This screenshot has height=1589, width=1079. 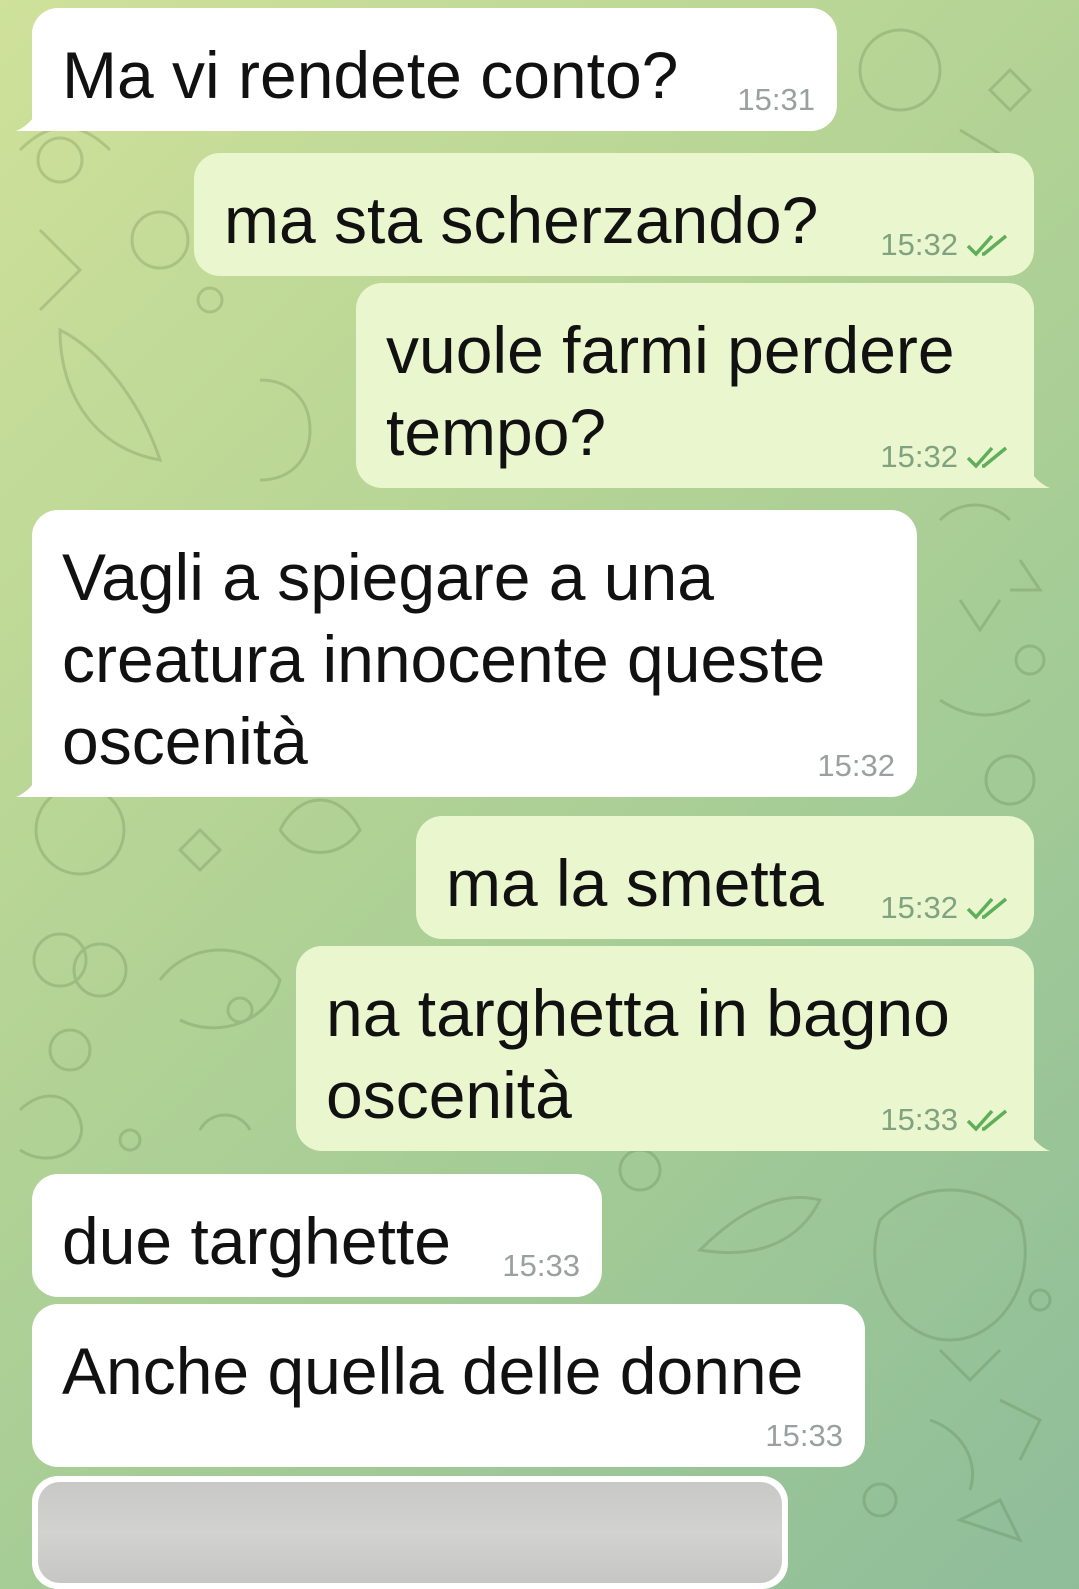 I want to click on photo-thumbnail, so click(x=410, y=1532).